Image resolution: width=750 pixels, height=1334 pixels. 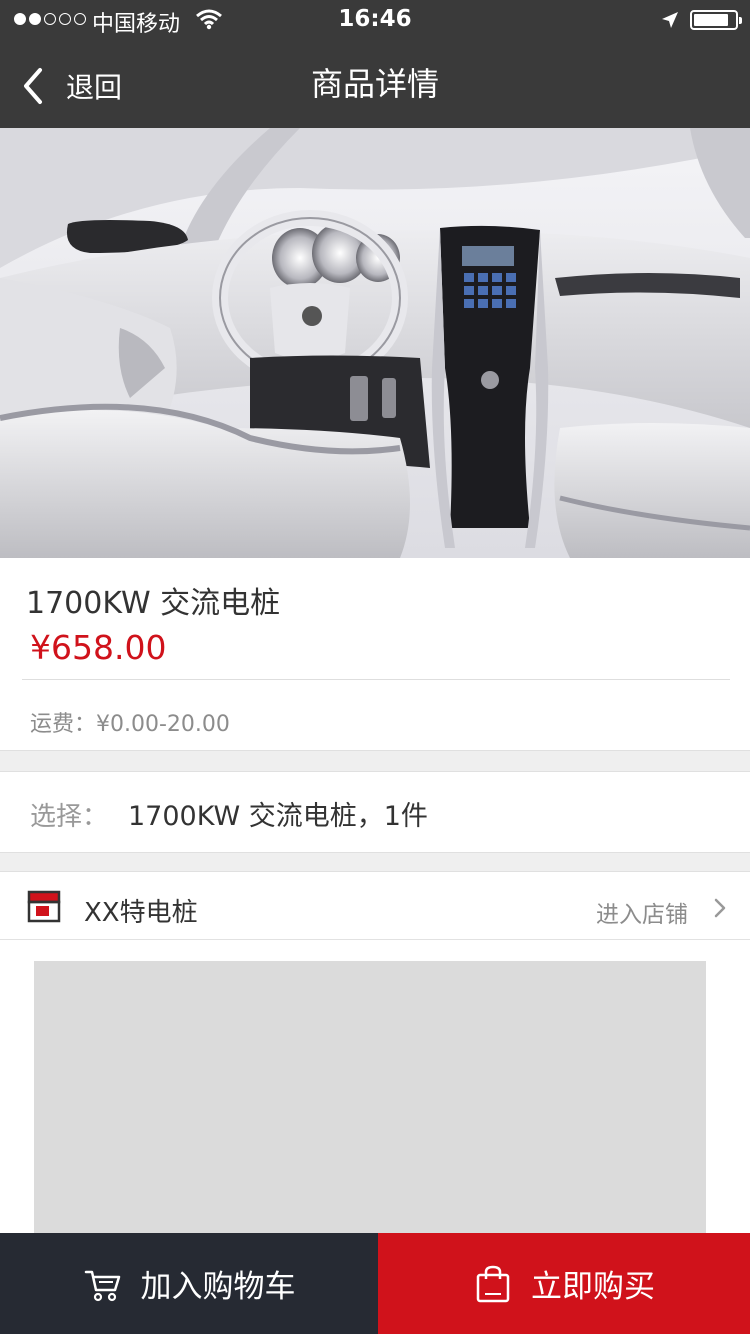 I want to click on clock: 16:46, so click(x=375, y=19).